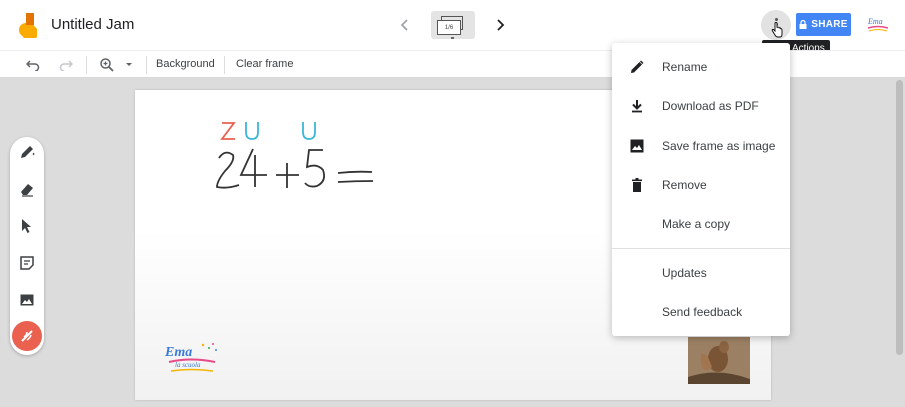  I want to click on laser-tool, so click(27, 336).